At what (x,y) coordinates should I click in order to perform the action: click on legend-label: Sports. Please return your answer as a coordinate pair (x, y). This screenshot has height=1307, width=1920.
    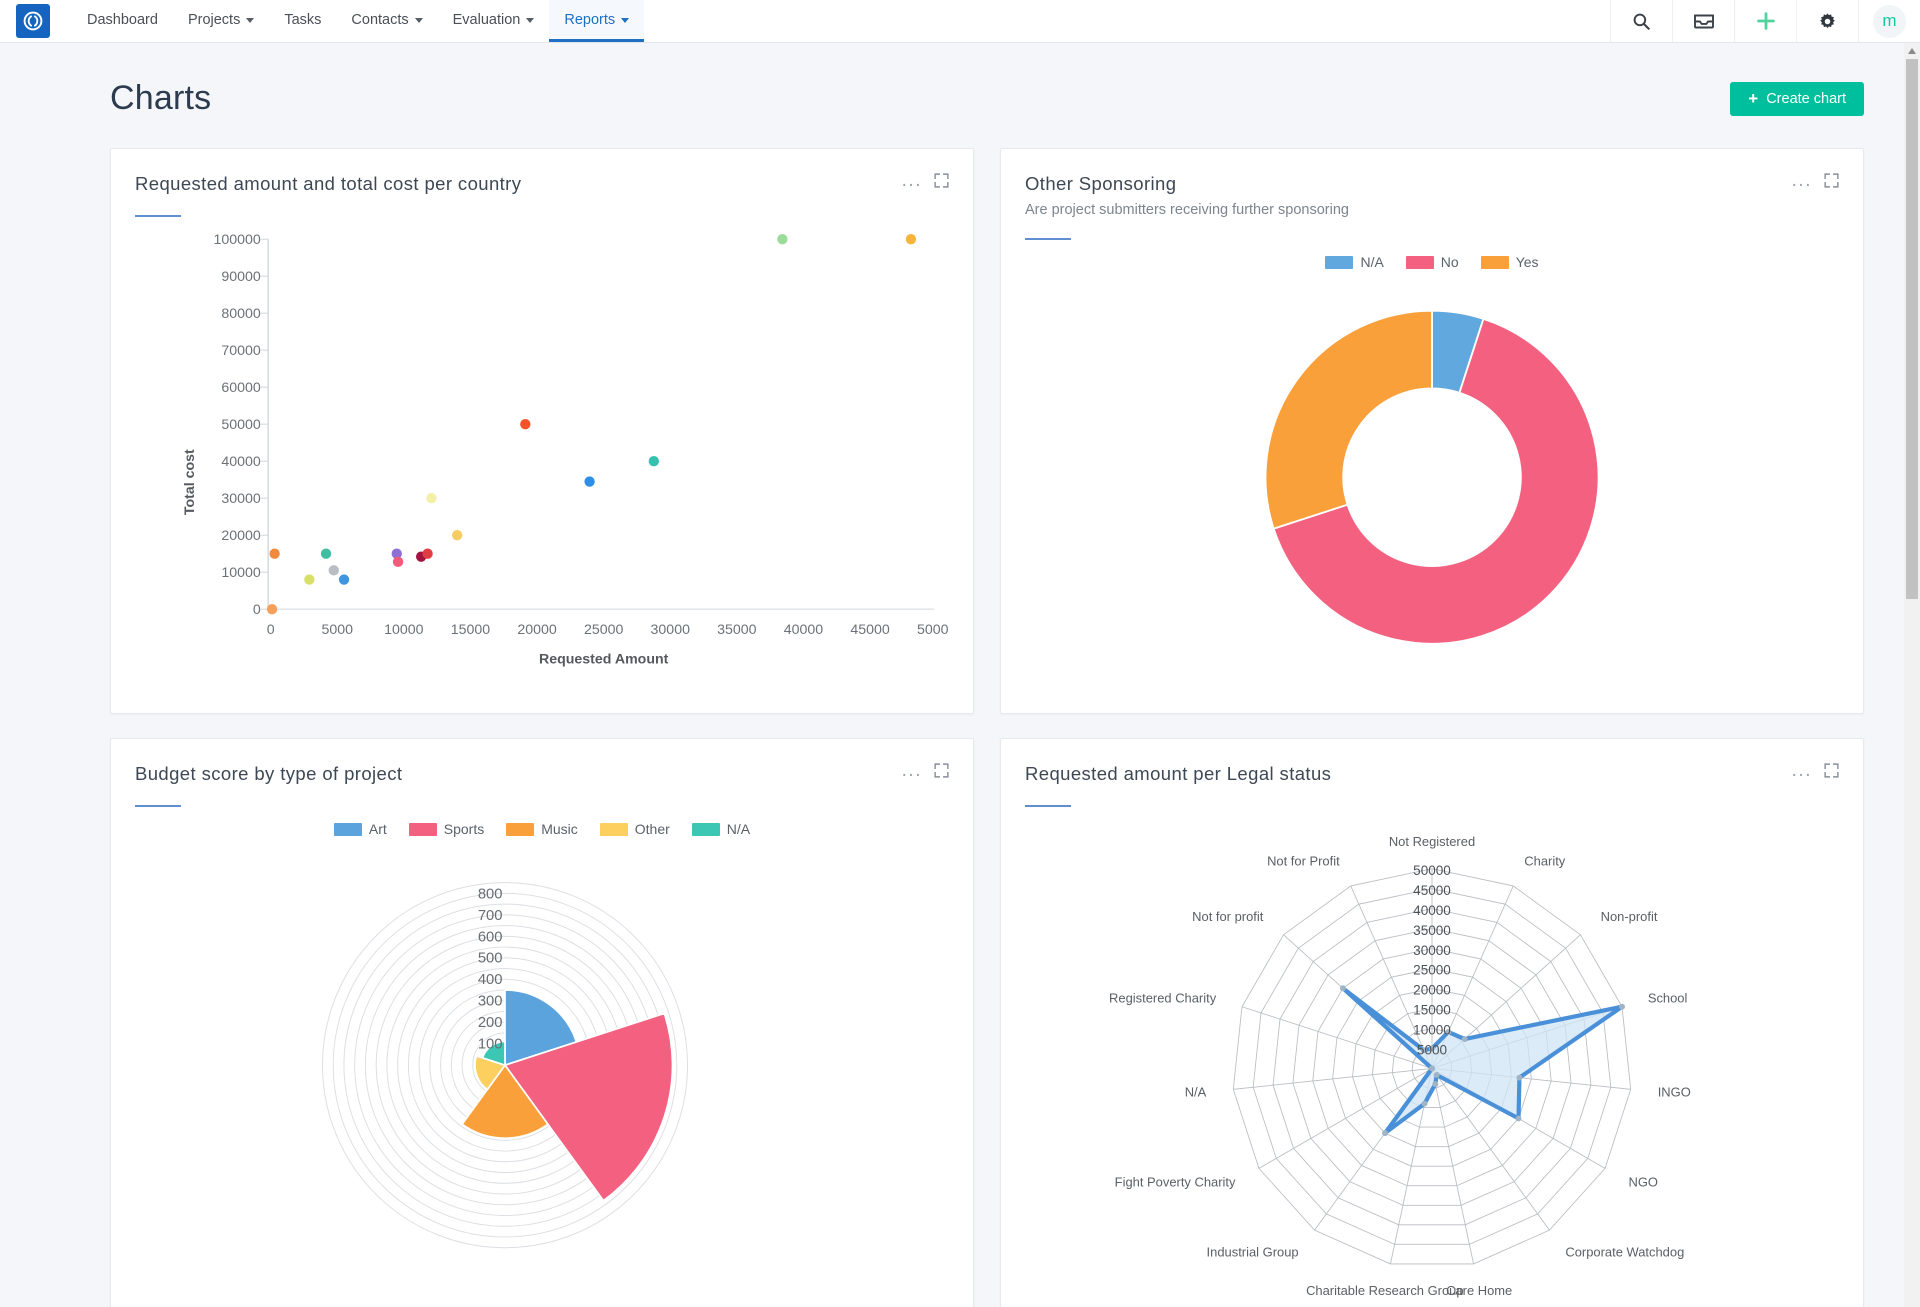
    Looking at the image, I should click on (464, 829).